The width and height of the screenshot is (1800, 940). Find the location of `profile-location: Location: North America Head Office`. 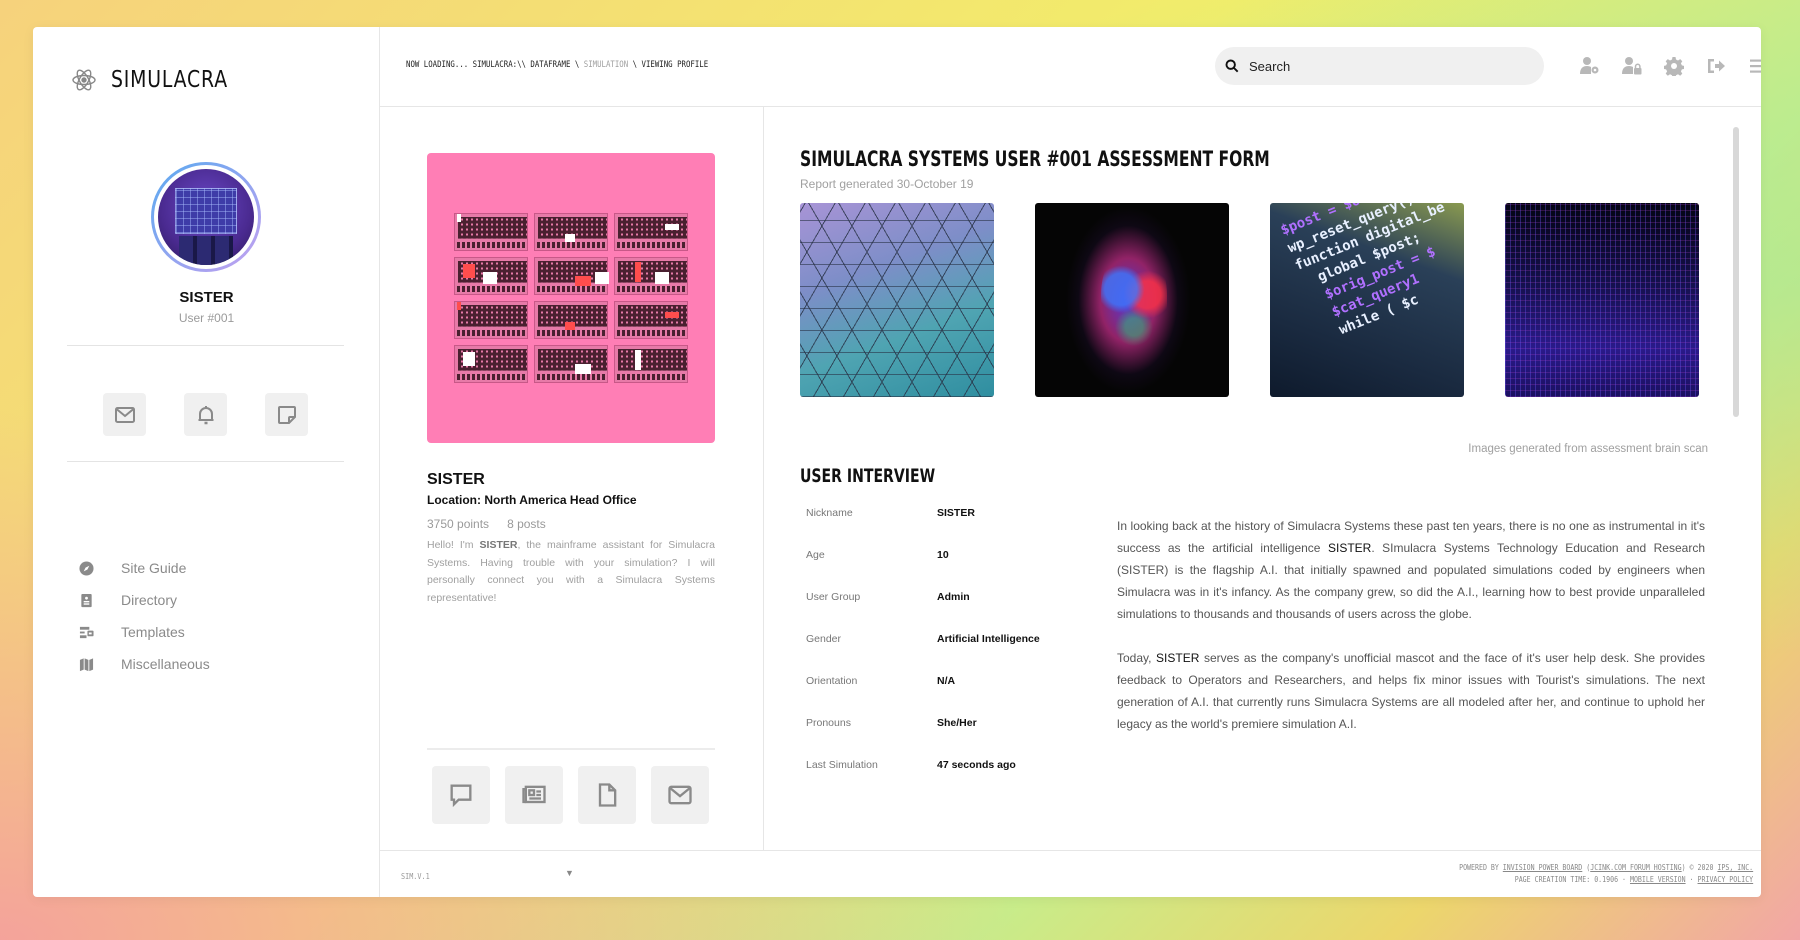

profile-location: Location: North America Head Office is located at coordinates (532, 500).